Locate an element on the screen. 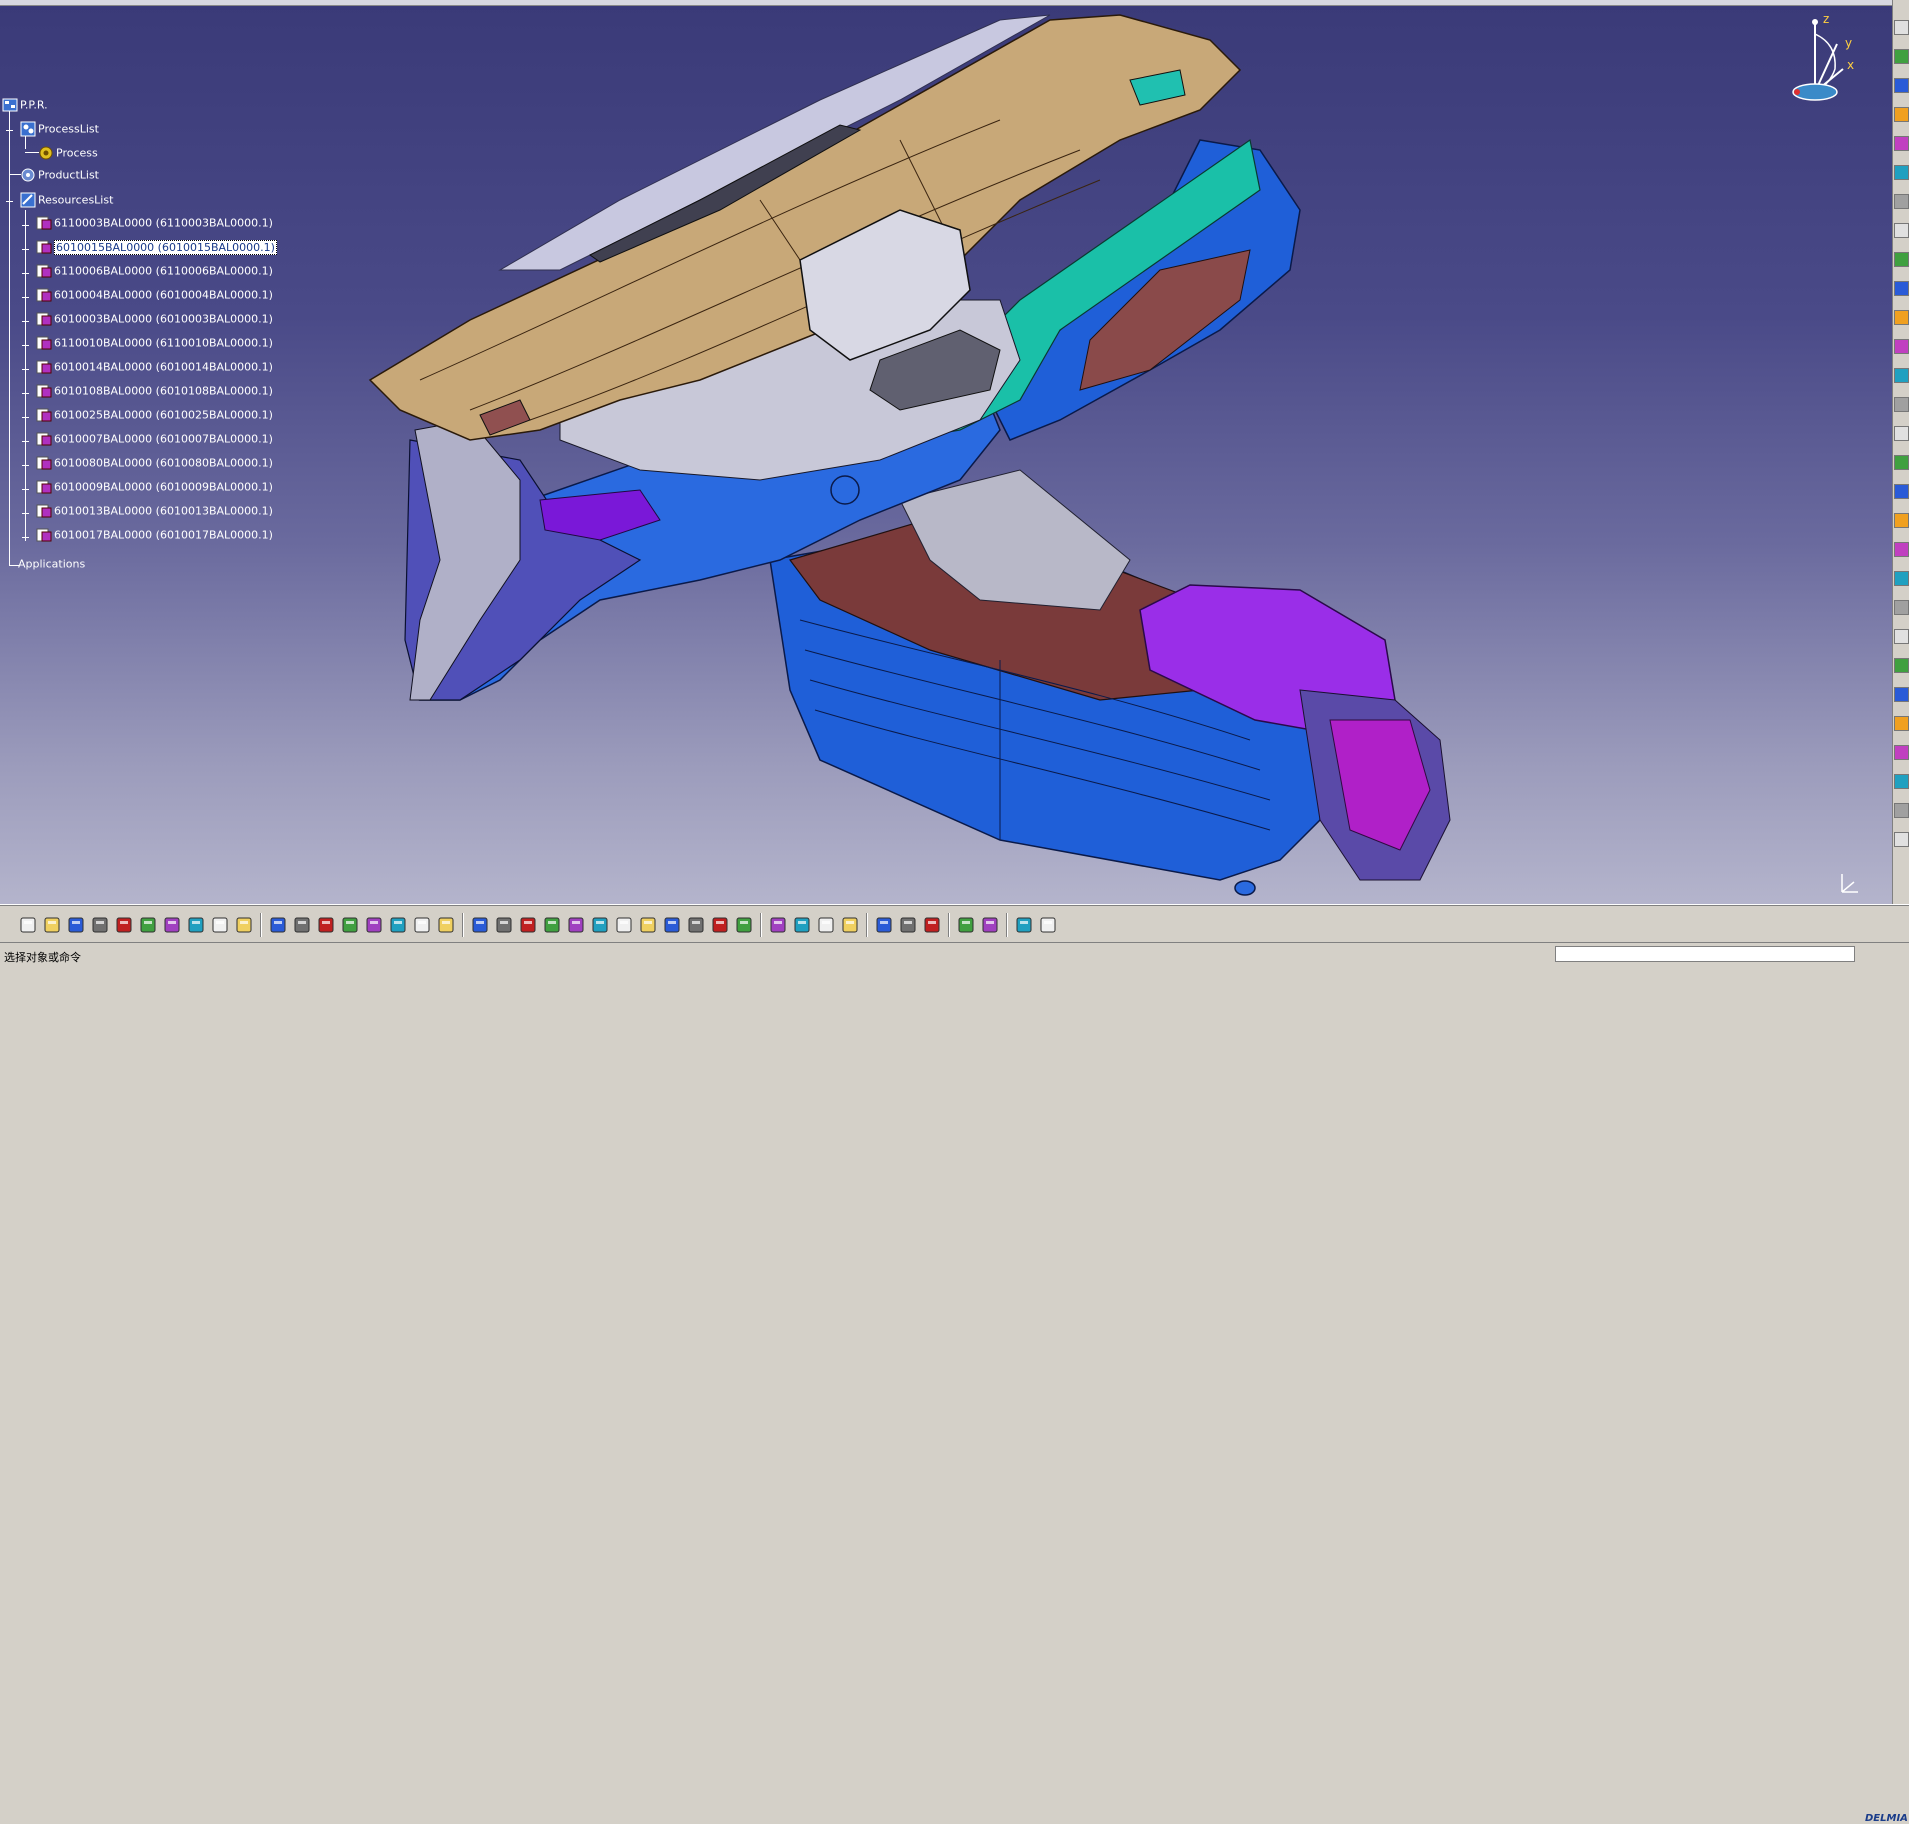 This screenshot has width=1909, height=1824. iso-view-icon is located at coordinates (672, 925).